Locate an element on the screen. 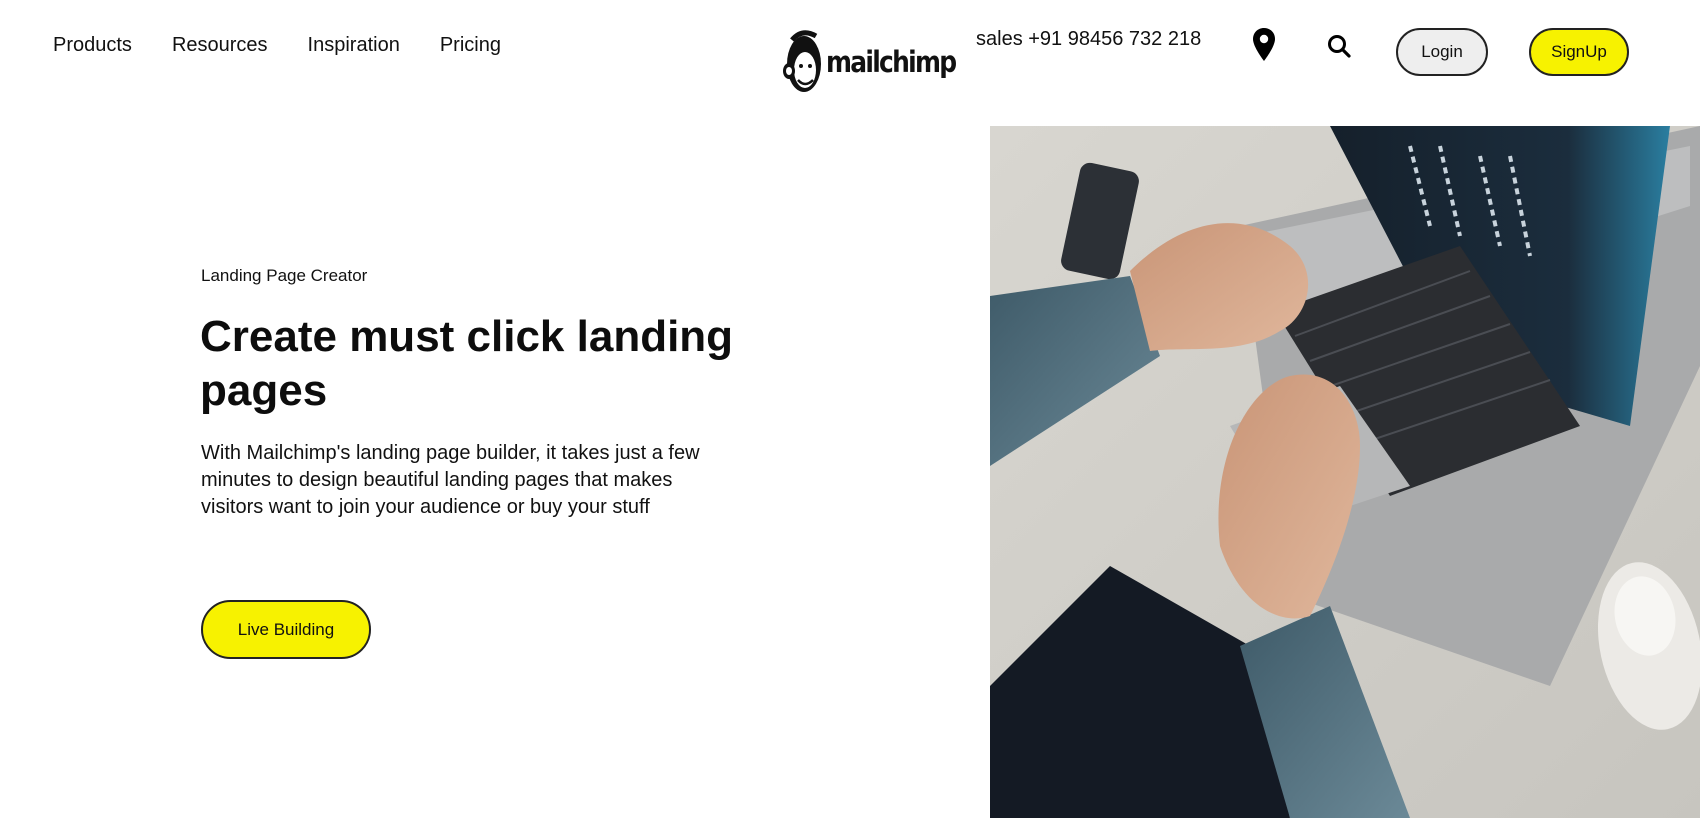  login-button: Login is located at coordinates (1442, 52).